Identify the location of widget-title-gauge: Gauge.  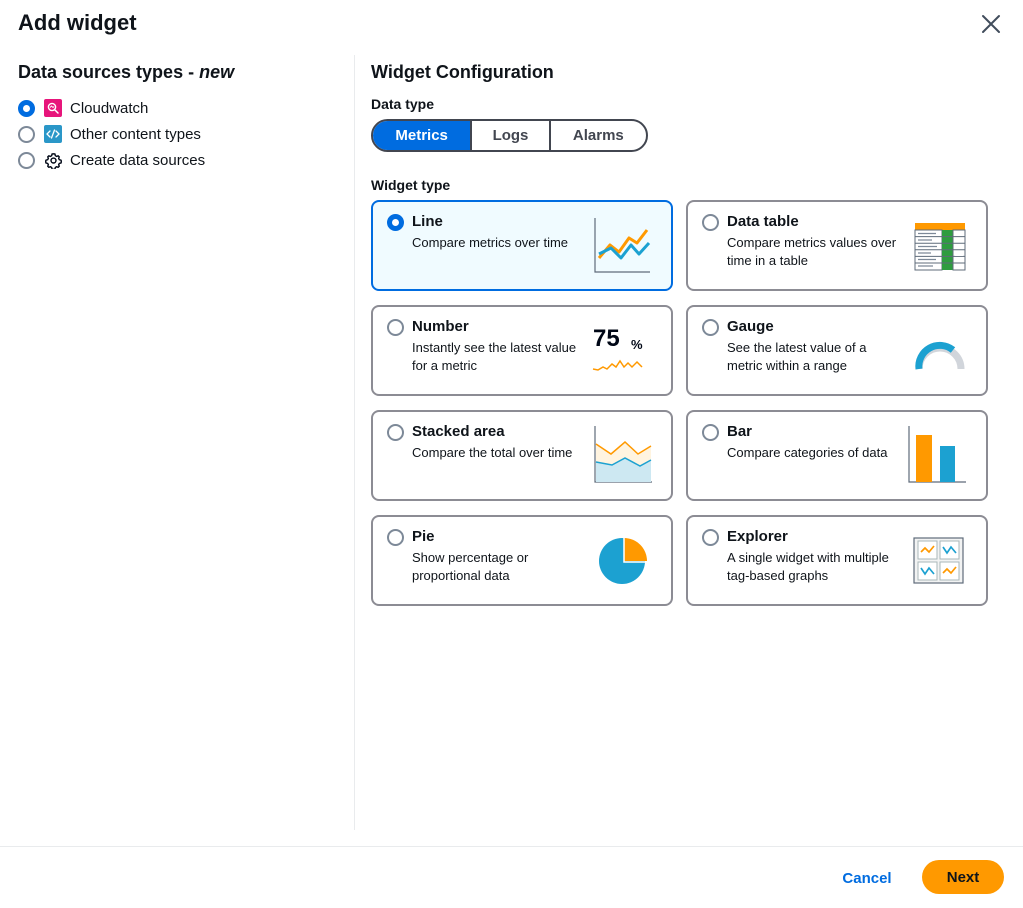
(750, 326).